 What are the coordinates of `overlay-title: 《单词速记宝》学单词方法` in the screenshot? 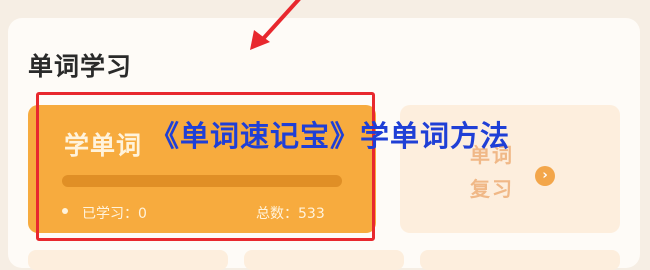 It's located at (330, 136).